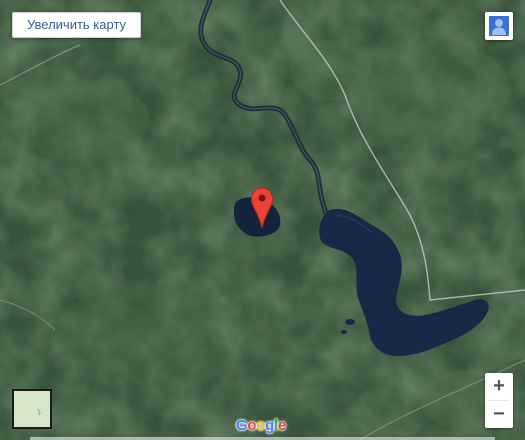  I want to click on google-logo: Google, so click(261, 425).